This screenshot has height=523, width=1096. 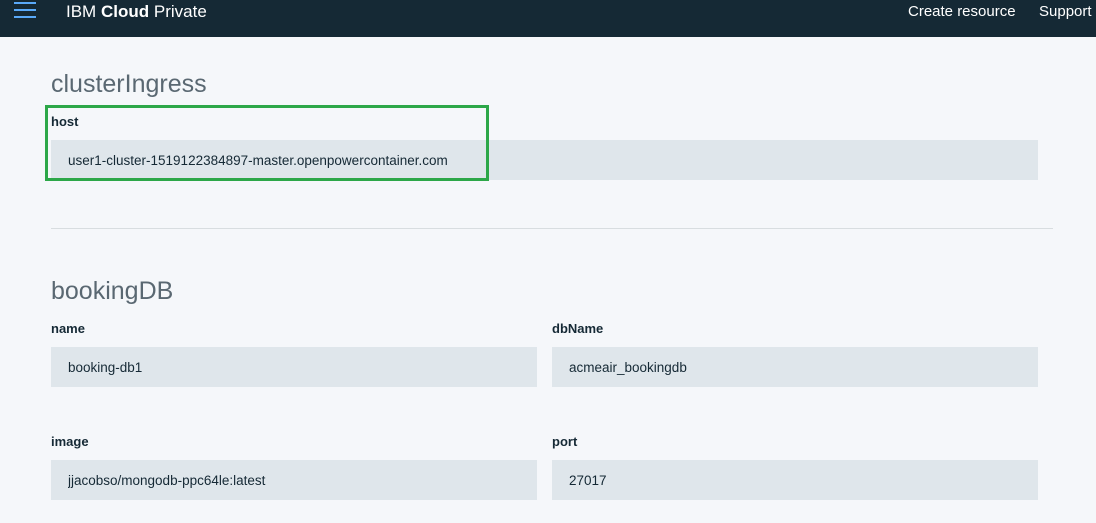 What do you see at coordinates (565, 441) in the screenshot?
I see `port-label: port` at bounding box center [565, 441].